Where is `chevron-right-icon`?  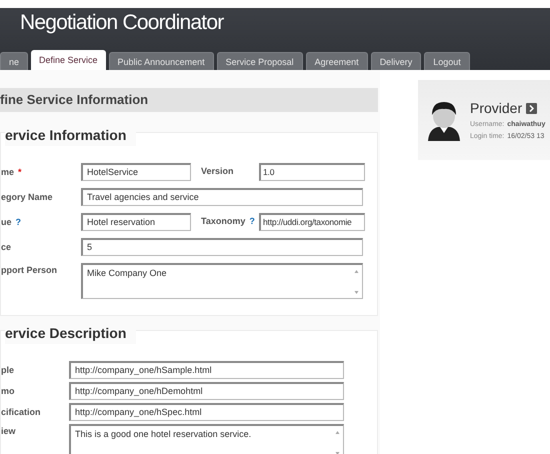
chevron-right-icon is located at coordinates (531, 108).